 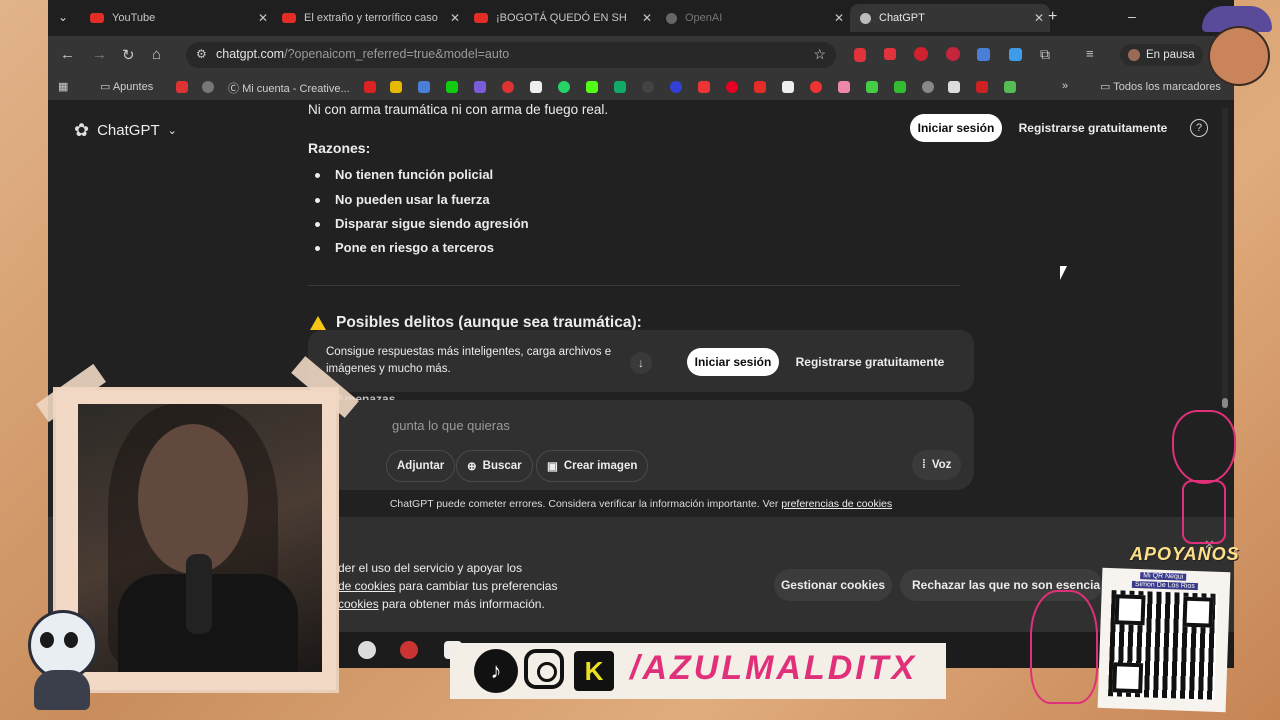 I want to click on media-control-icon: ≡, so click(x=1090, y=53).